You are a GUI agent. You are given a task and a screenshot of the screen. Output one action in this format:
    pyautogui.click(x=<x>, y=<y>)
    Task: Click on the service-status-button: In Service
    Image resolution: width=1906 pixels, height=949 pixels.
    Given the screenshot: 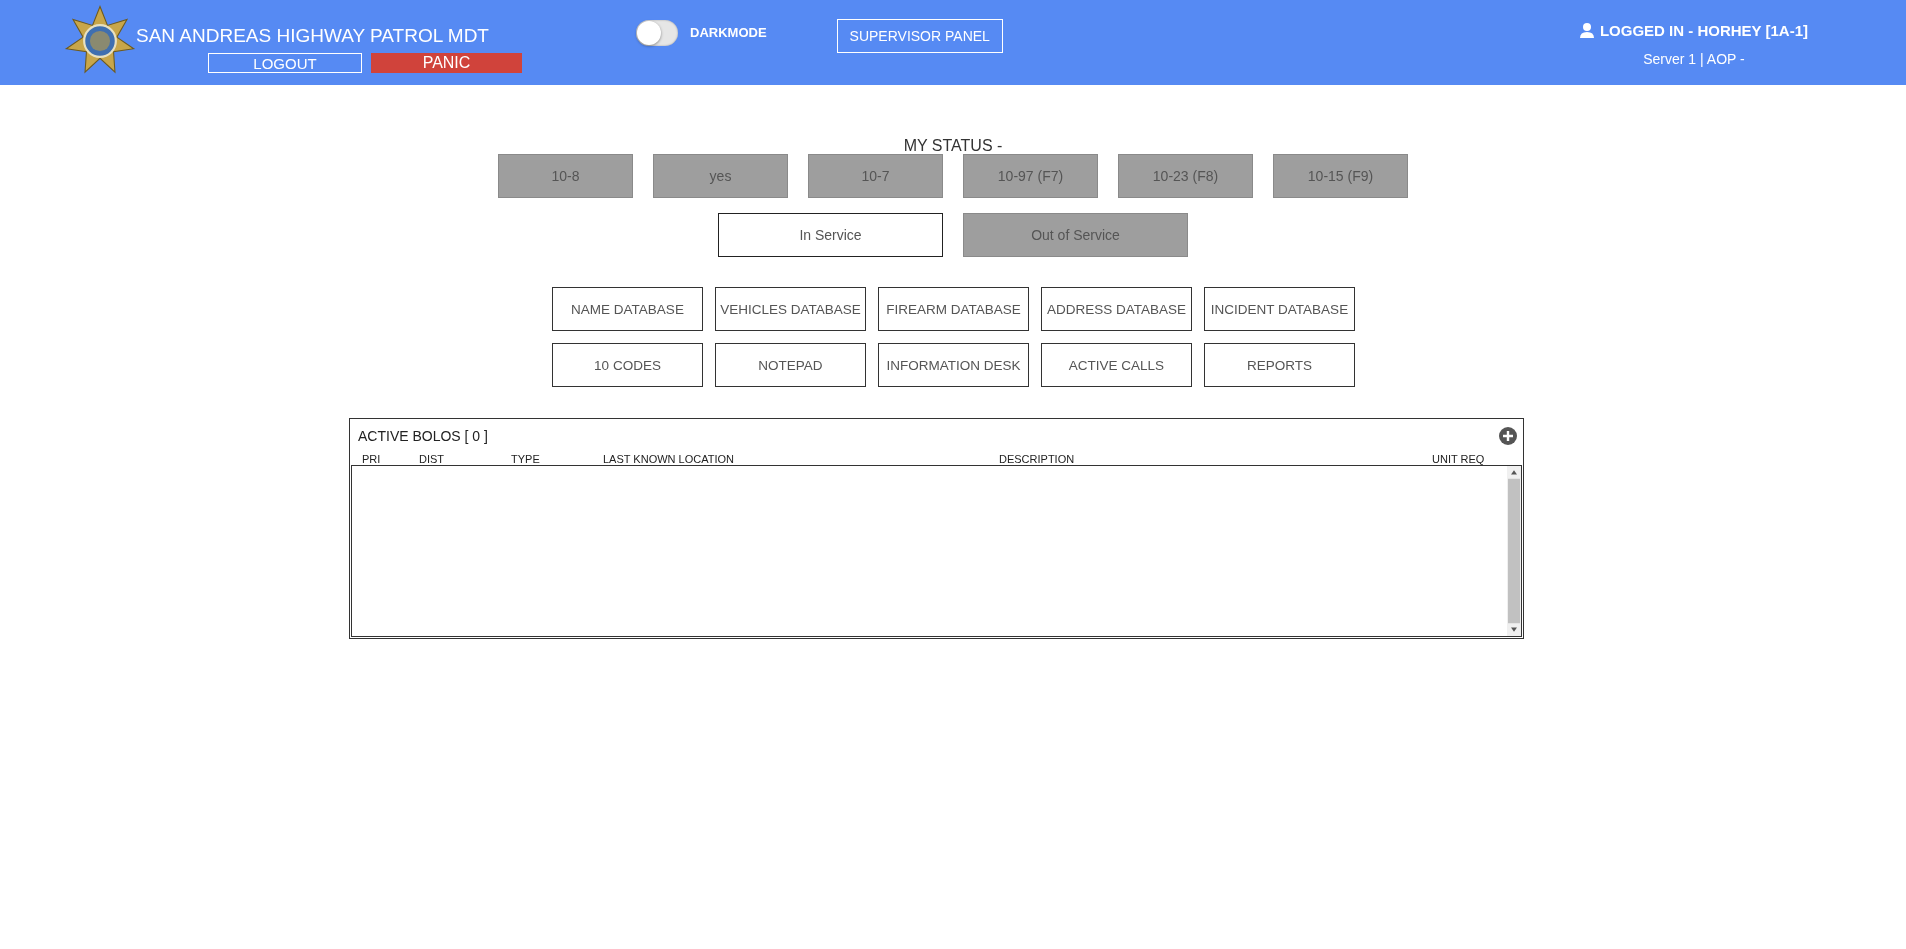 What is the action you would take?
    pyautogui.click(x=830, y=235)
    